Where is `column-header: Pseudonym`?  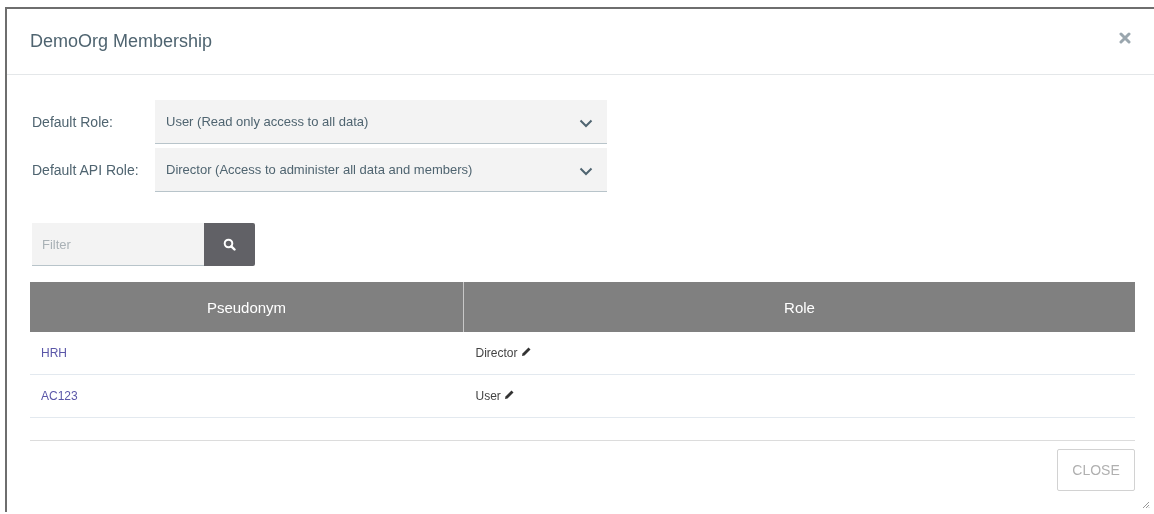 column-header: Pseudonym is located at coordinates (247, 307).